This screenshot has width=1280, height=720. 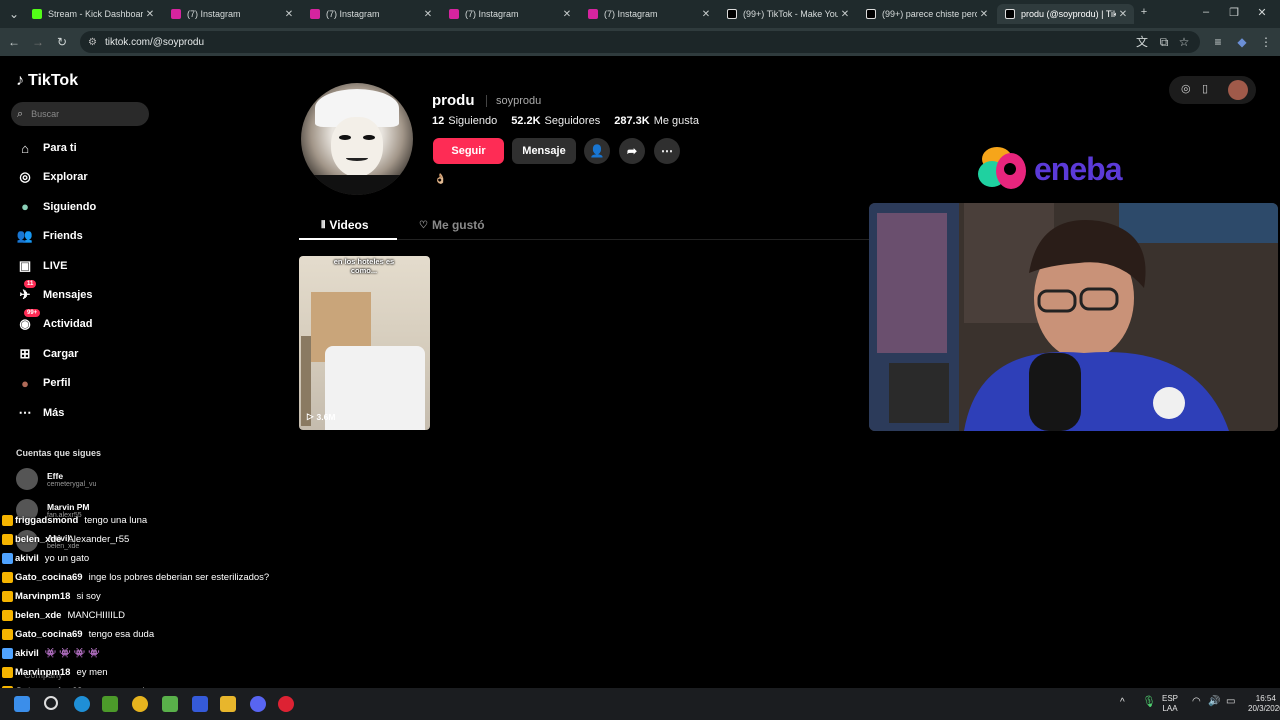 What do you see at coordinates (258, 704) in the screenshot?
I see `discord-icon` at bounding box center [258, 704].